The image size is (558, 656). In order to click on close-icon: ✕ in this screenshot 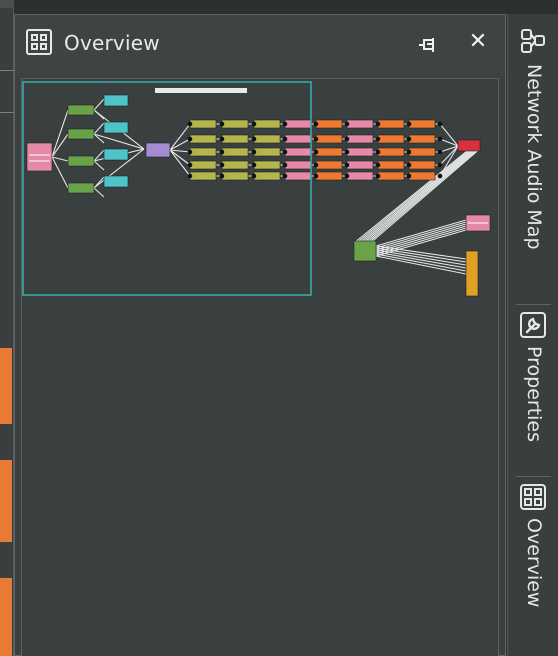, I will do `click(478, 42)`.